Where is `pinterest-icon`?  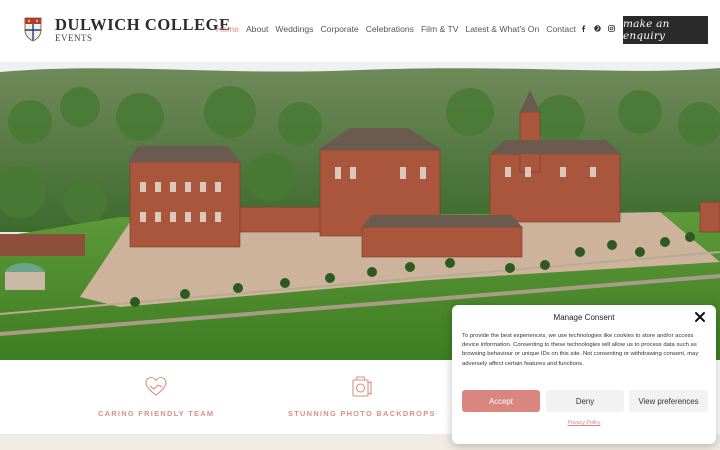 pinterest-icon is located at coordinates (597, 28).